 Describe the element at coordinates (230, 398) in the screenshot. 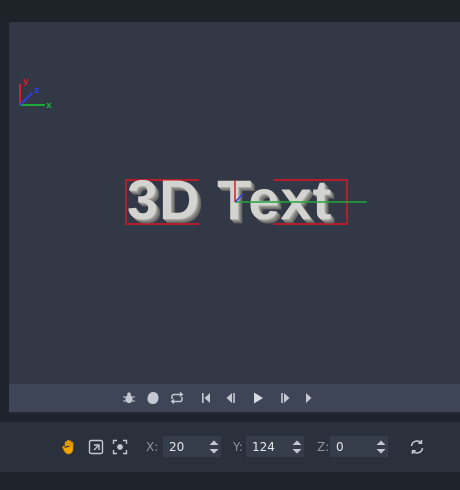

I see `step-back-icon` at that location.